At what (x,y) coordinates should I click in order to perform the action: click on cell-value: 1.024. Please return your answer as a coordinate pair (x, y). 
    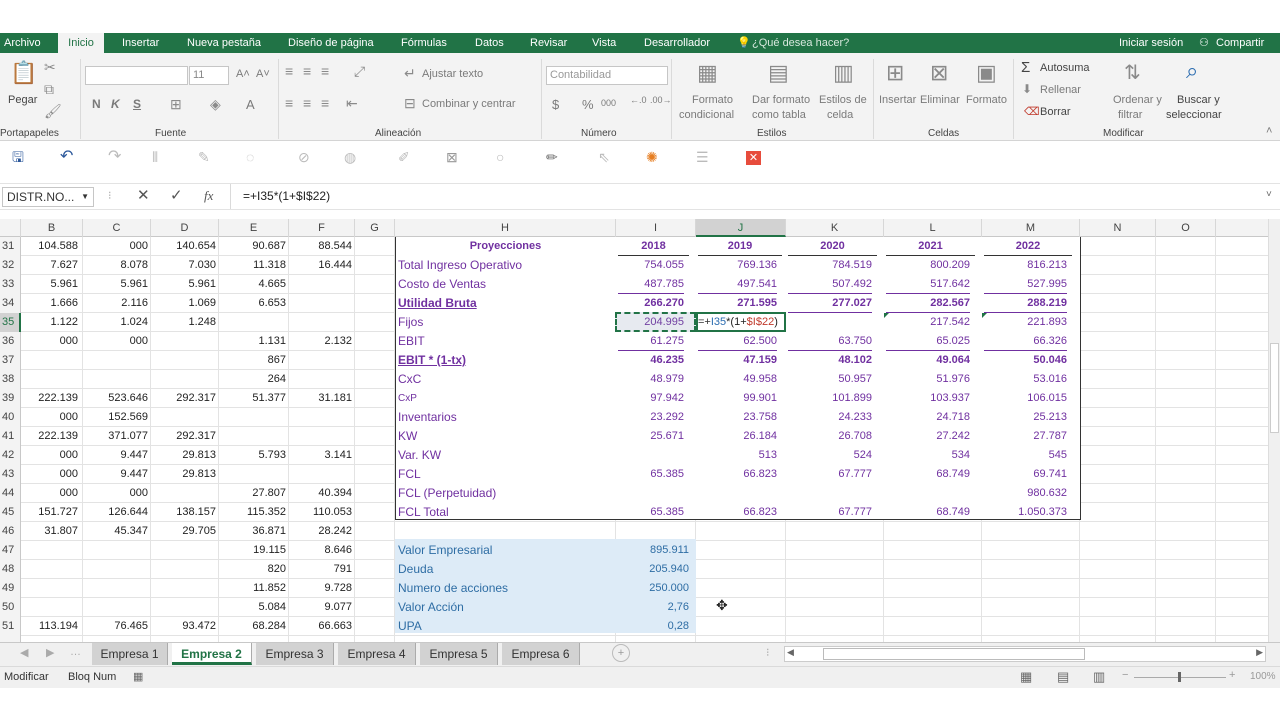
    Looking at the image, I should click on (115, 322).